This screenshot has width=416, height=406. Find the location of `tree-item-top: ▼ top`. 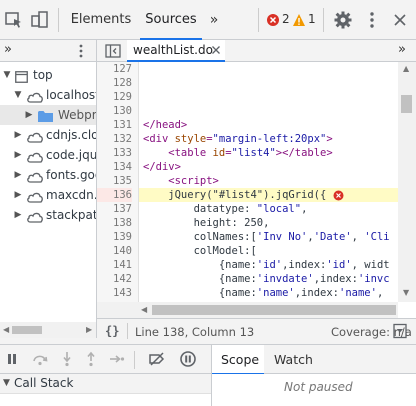

tree-item-top: ▼ top is located at coordinates (48, 75).